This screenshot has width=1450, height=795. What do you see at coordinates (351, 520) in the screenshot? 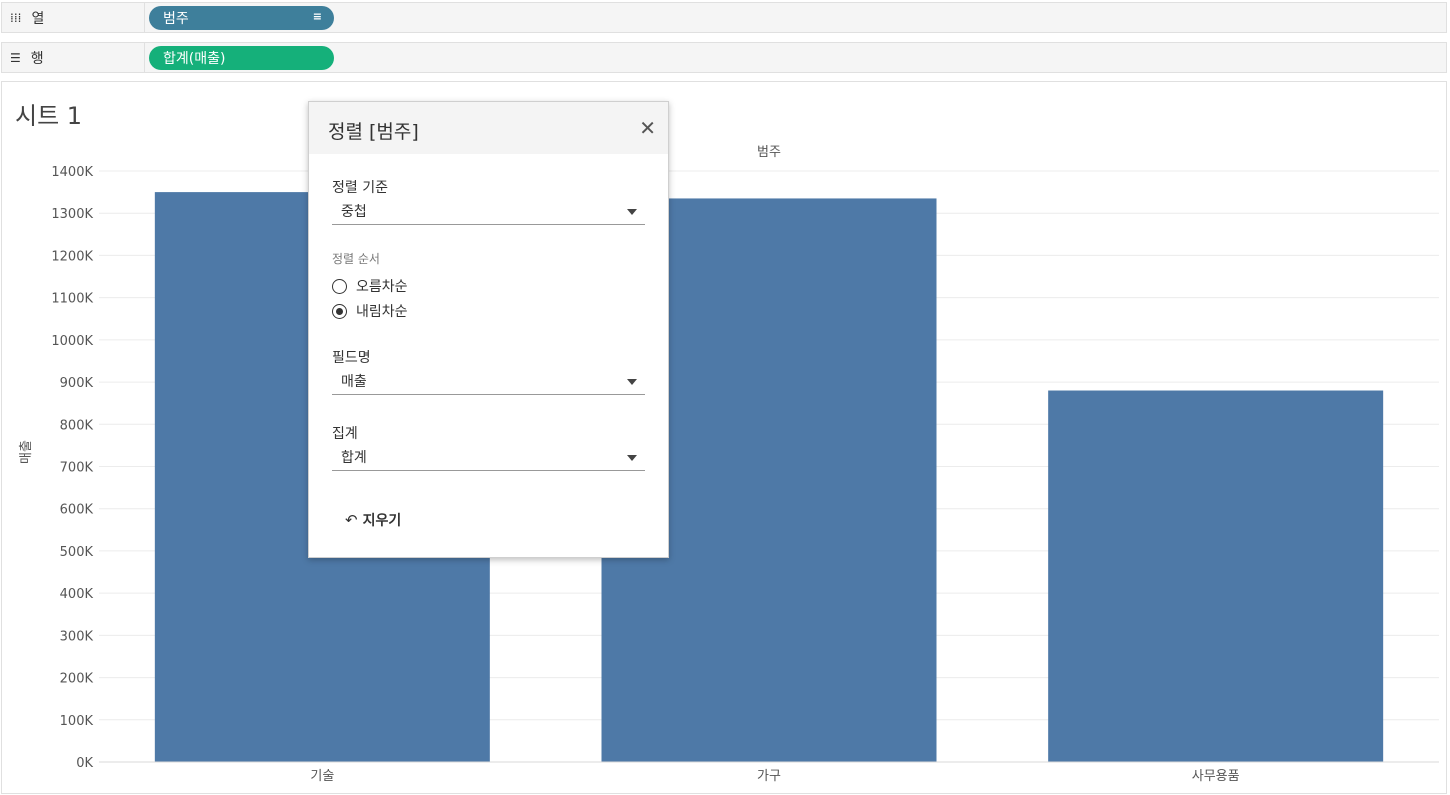
I see `undo-icon: ↶` at bounding box center [351, 520].